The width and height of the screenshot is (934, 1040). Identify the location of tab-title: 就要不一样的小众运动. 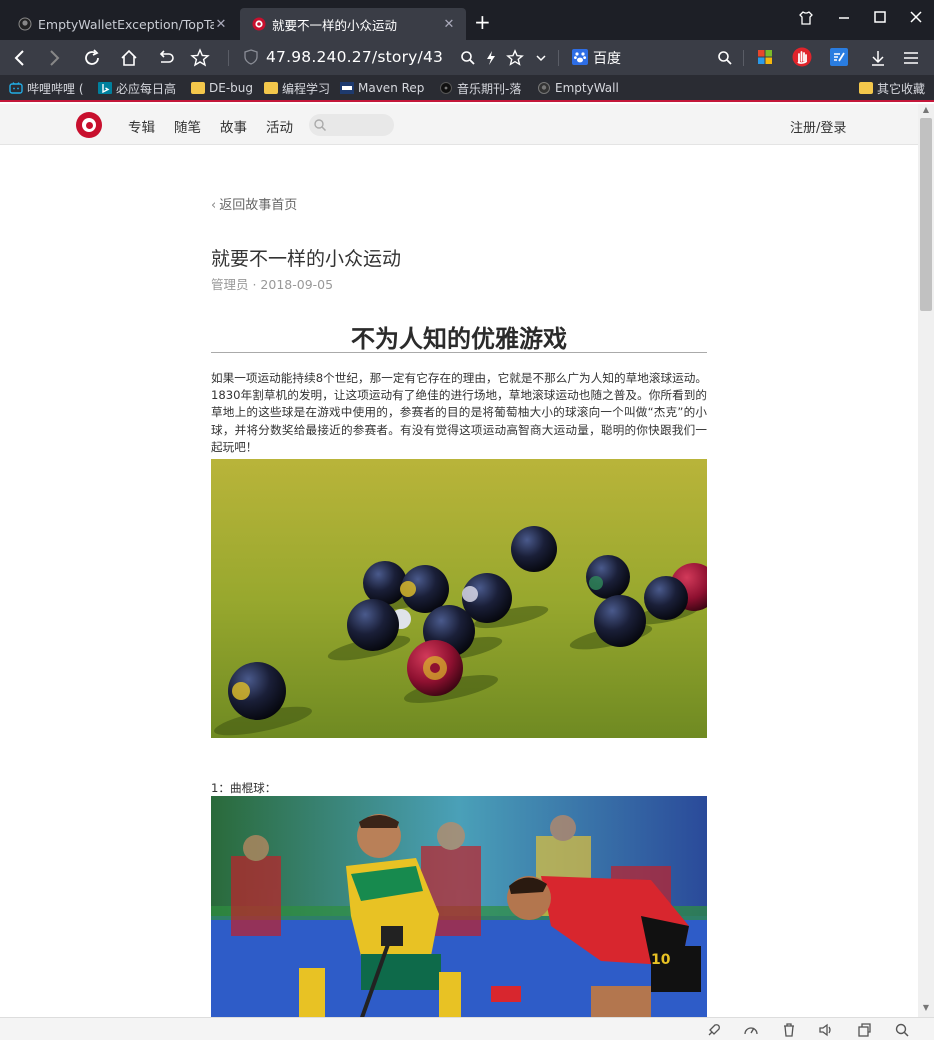
(335, 25).